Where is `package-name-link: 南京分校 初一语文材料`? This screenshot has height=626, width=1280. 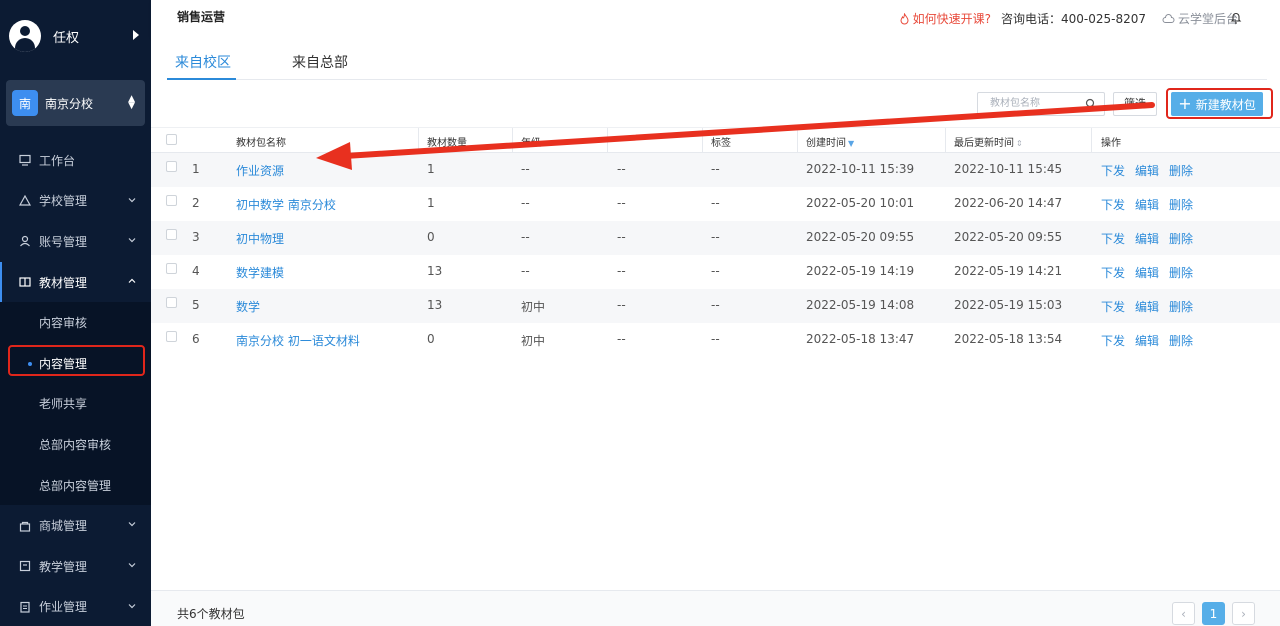
package-name-link: 南京分校 初一语文材料 is located at coordinates (298, 340).